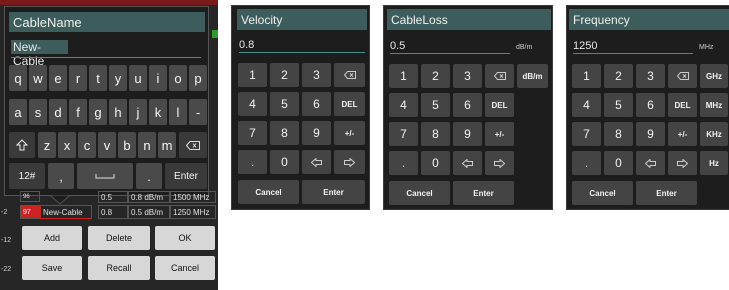 The image size is (729, 290). What do you see at coordinates (52, 238) in the screenshot?
I see `add-button: Add` at bounding box center [52, 238].